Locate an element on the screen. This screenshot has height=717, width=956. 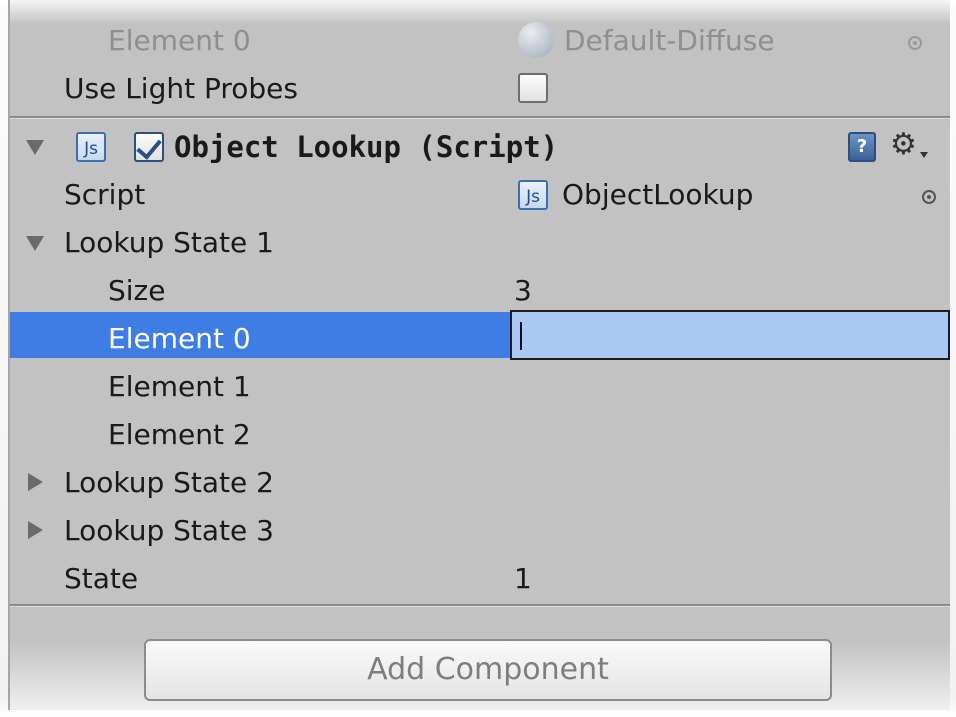
material-sphere-icon is located at coordinates (536, 40).